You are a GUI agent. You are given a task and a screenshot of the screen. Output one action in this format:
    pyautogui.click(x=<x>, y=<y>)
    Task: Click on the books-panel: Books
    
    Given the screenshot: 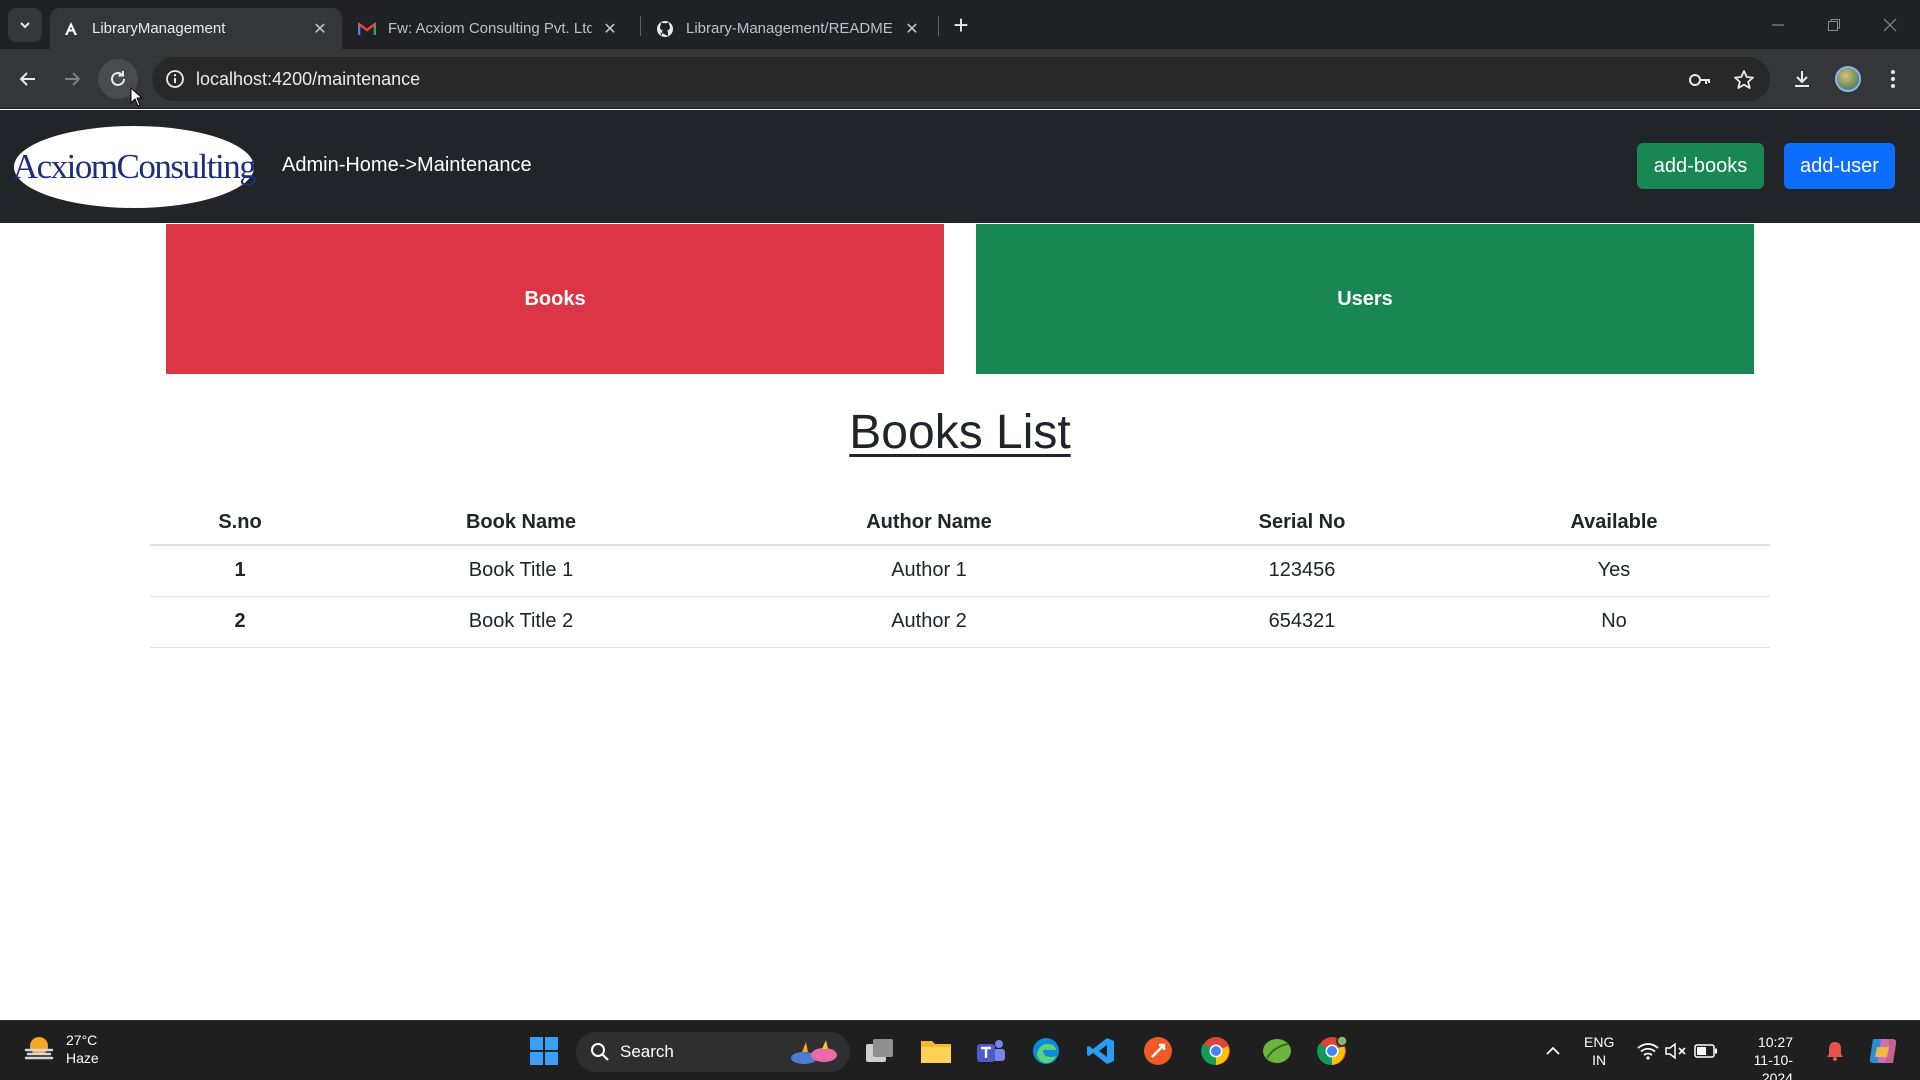 What is the action you would take?
    pyautogui.click(x=555, y=299)
    